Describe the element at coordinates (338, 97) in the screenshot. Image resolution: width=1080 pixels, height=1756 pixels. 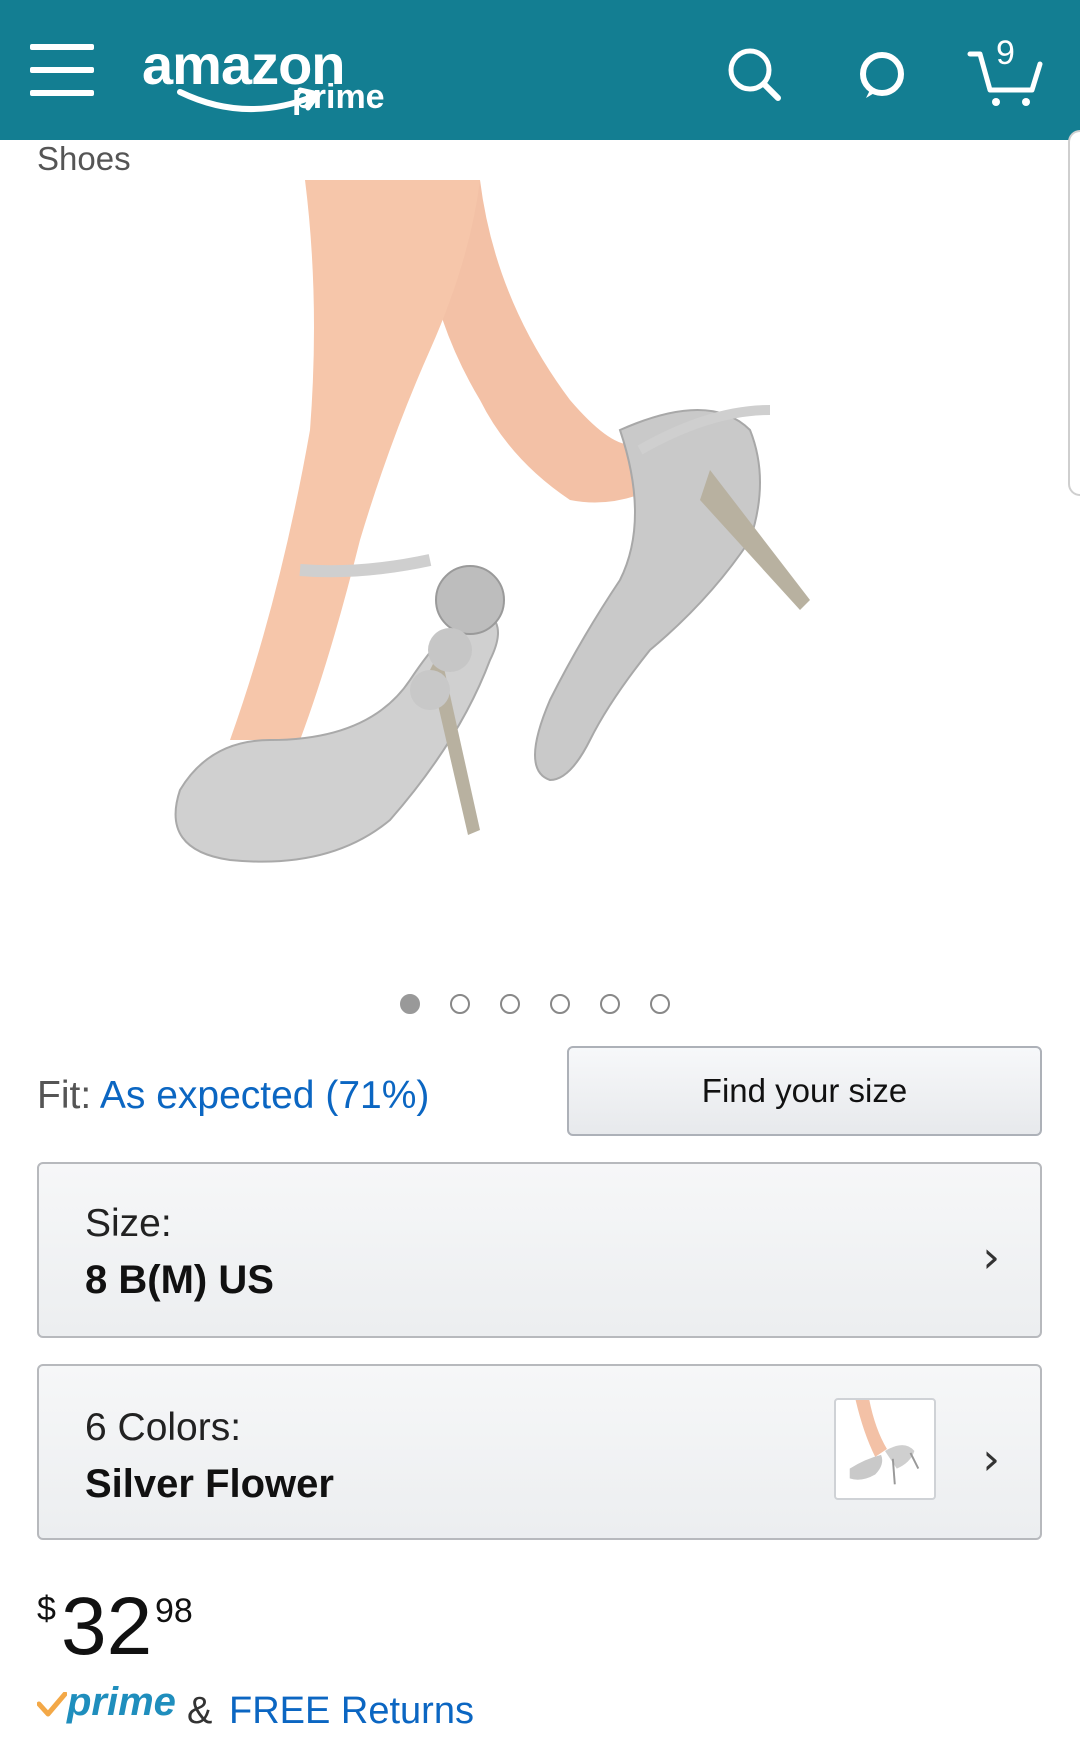
I see `logo-prime-text: prime` at that location.